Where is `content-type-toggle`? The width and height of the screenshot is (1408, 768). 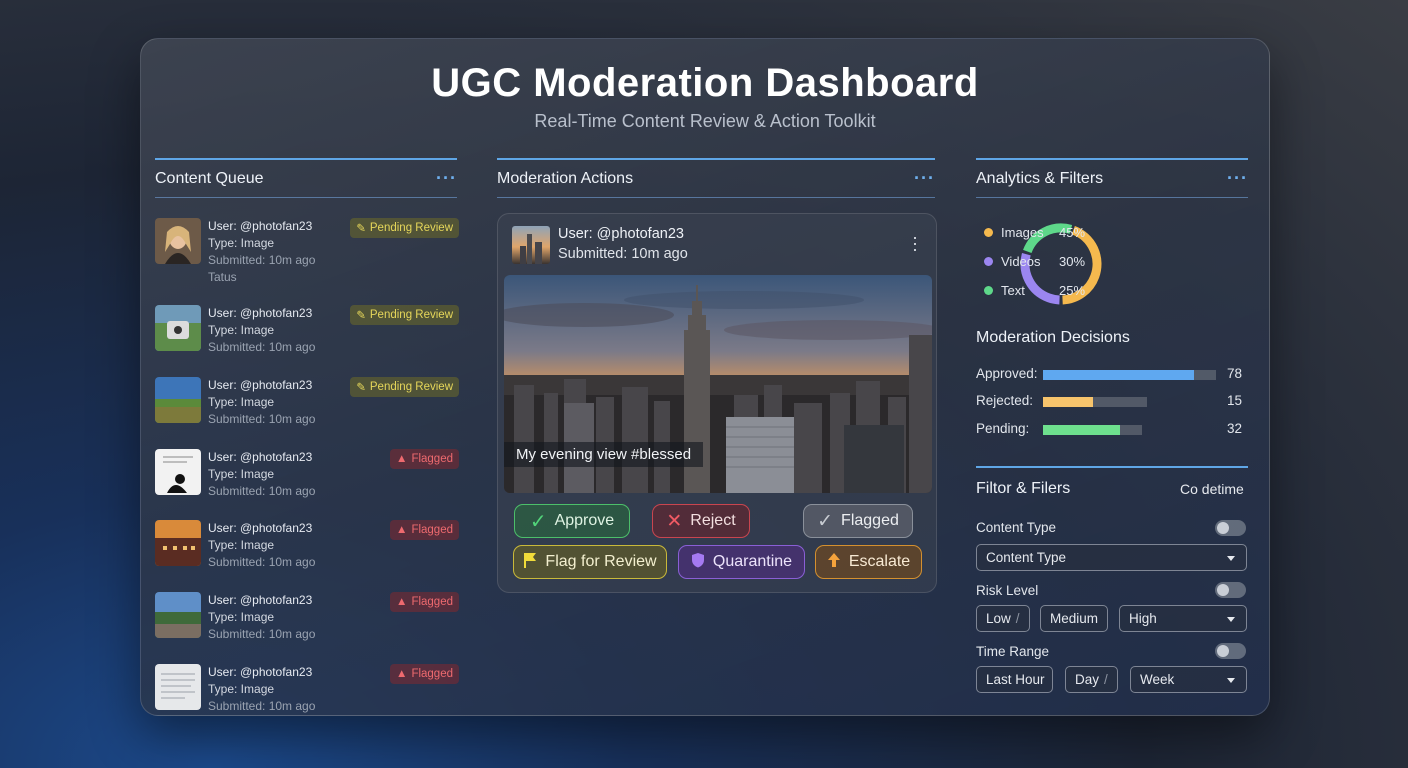
content-type-toggle is located at coordinates (1230, 528).